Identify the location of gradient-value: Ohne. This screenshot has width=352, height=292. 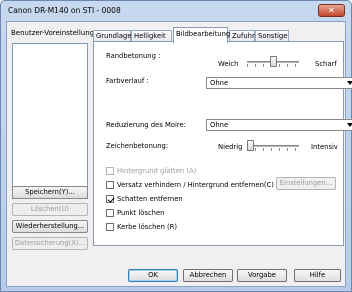
(219, 83).